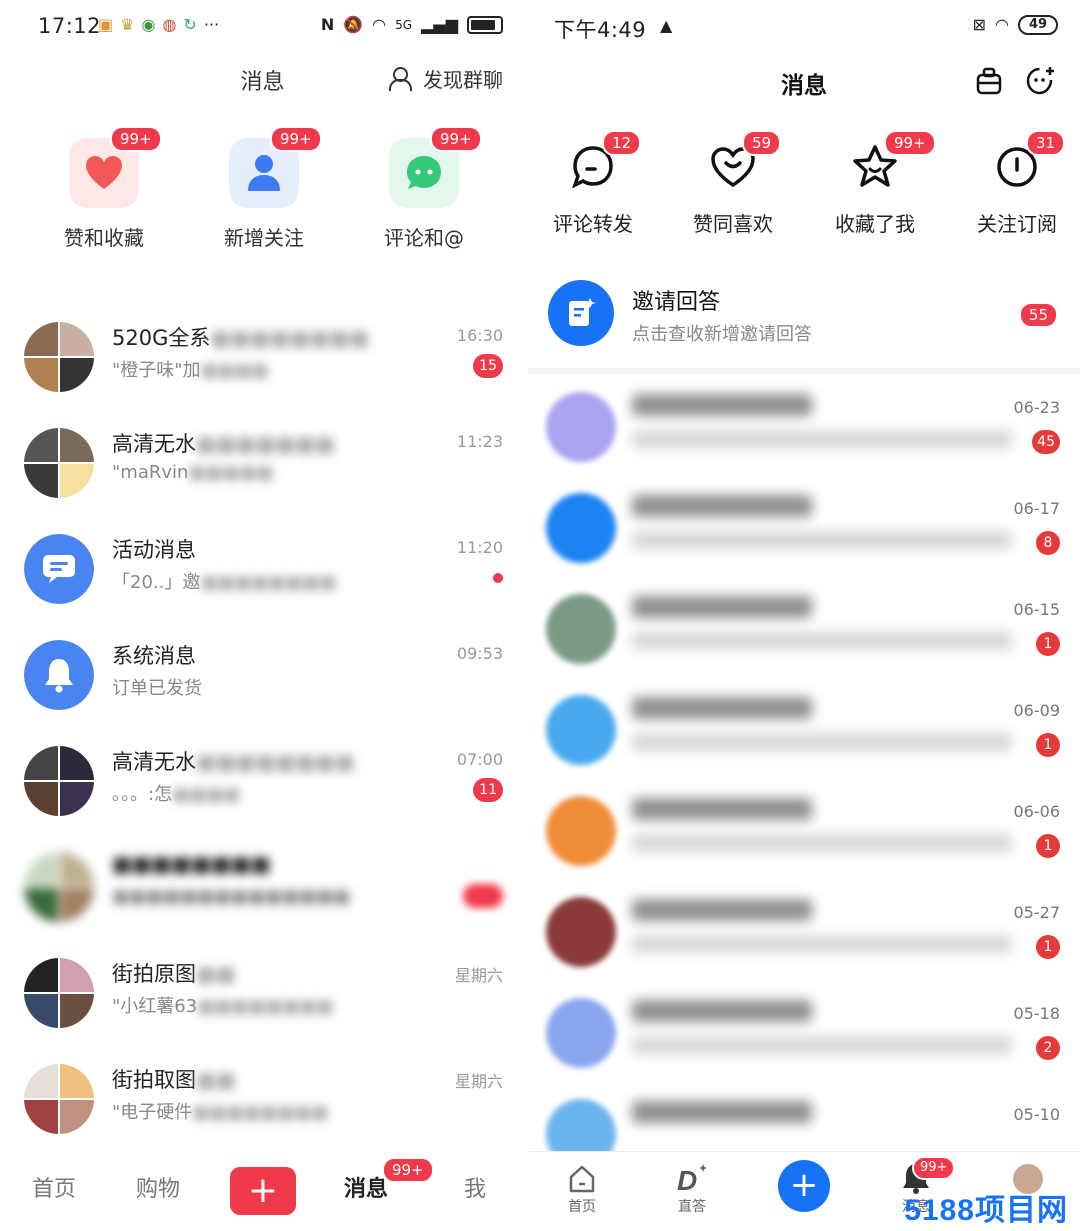 Image resolution: width=1080 pixels, height=1231 pixels. What do you see at coordinates (989, 81) in the screenshot?
I see `robot-icon` at bounding box center [989, 81].